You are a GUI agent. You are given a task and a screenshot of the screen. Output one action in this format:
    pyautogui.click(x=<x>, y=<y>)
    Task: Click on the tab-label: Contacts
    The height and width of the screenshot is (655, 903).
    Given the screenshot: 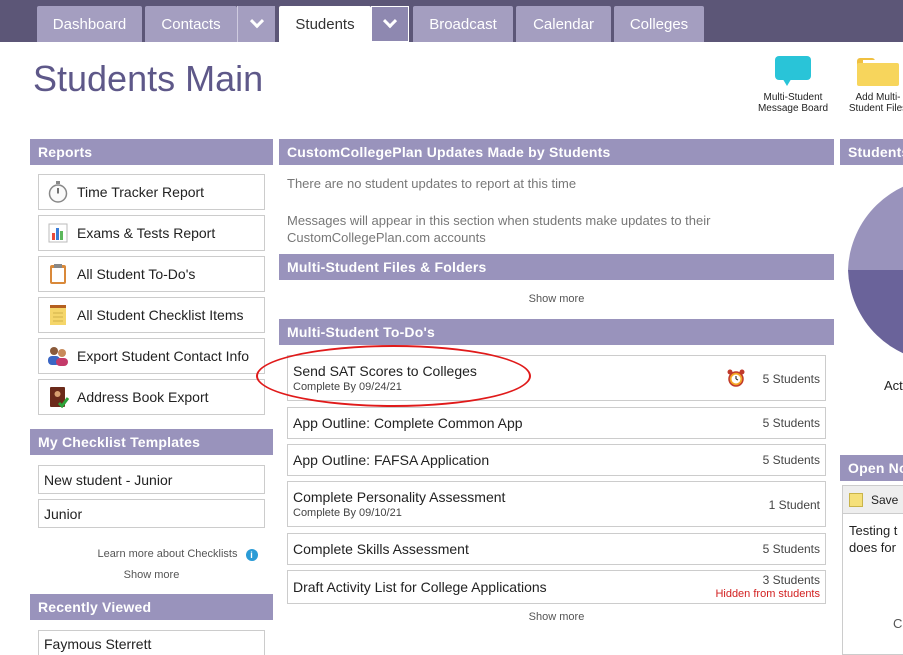 What is the action you would take?
    pyautogui.click(x=191, y=24)
    